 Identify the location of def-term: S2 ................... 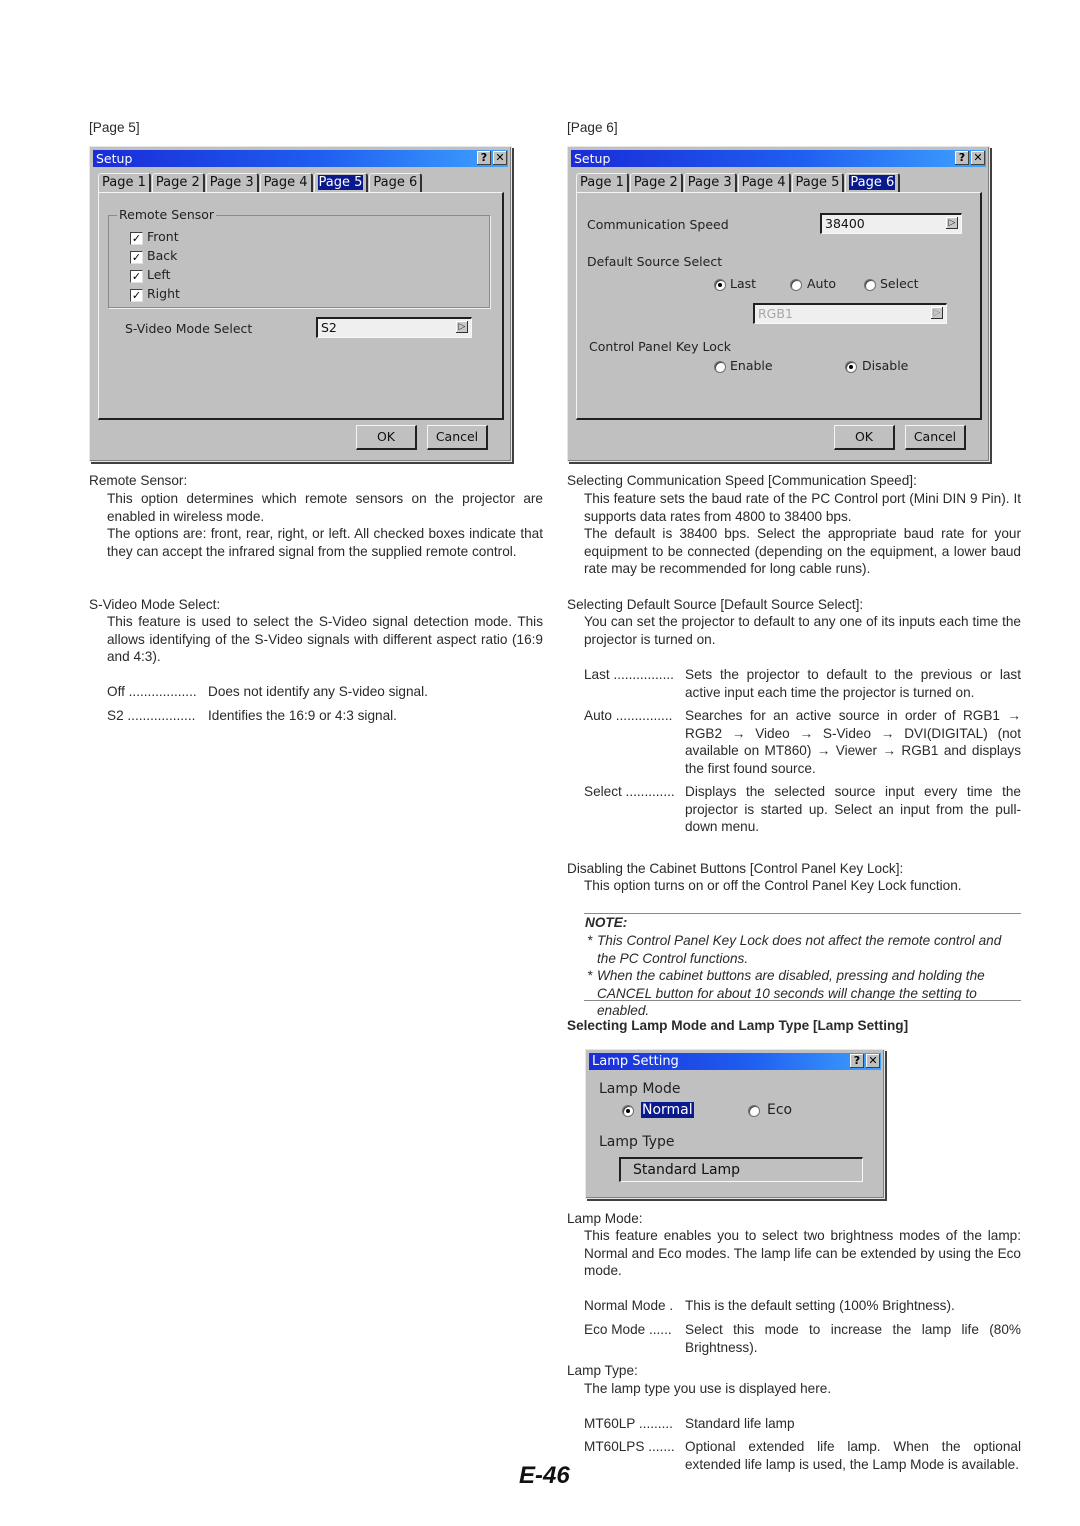
(151, 715).